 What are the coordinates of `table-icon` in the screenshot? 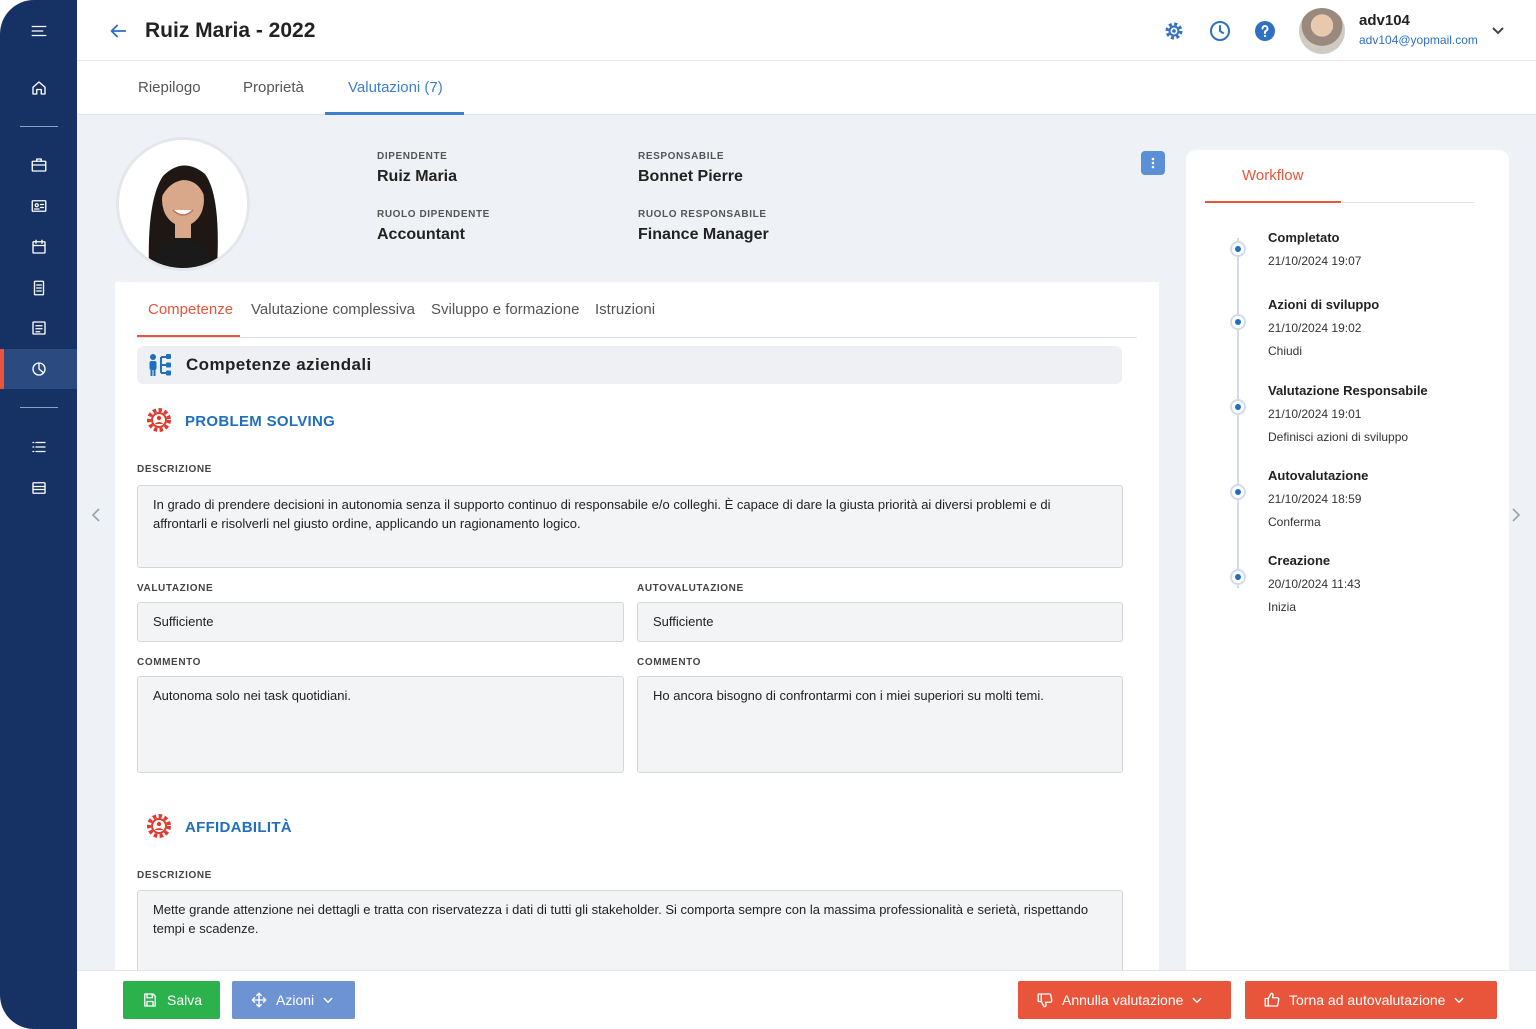 It's located at (38, 488).